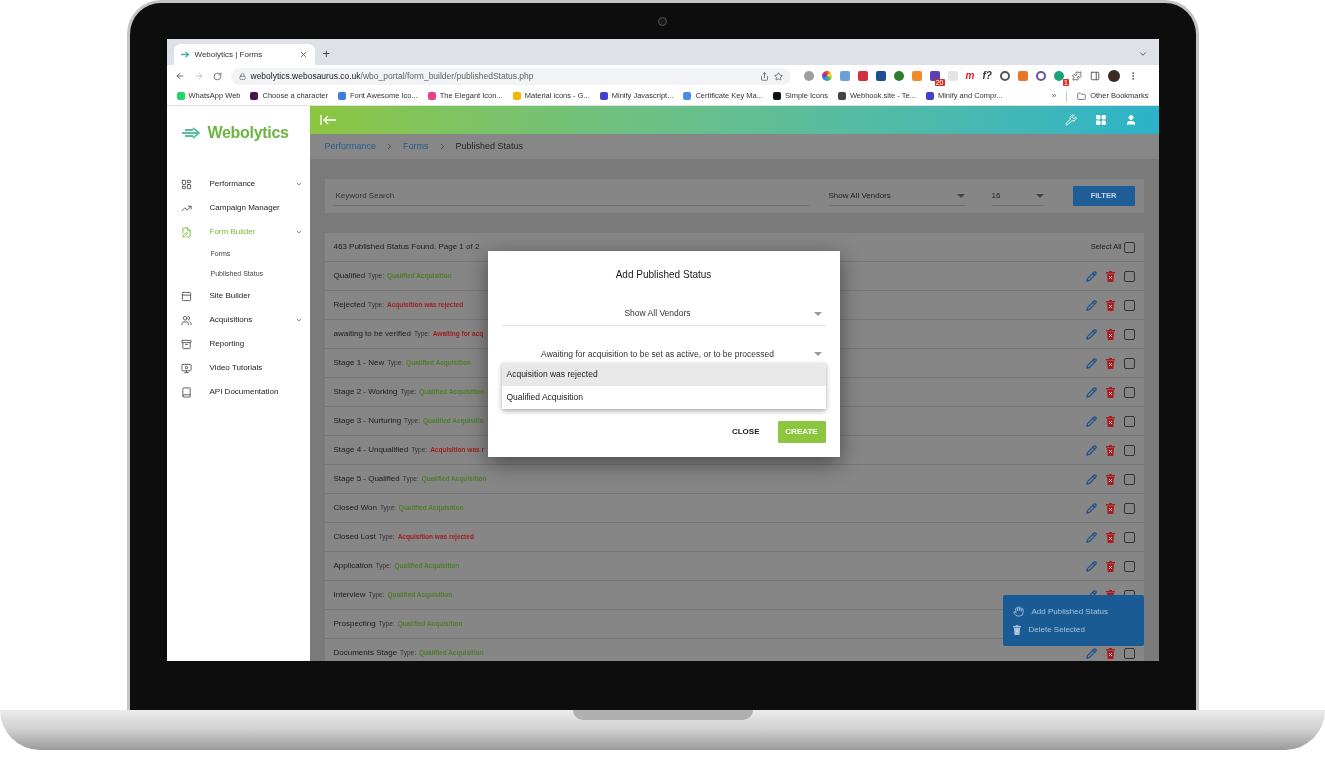  Describe the element at coordinates (238, 320) in the screenshot. I see `sidebar-item: Acquisitions` at that location.